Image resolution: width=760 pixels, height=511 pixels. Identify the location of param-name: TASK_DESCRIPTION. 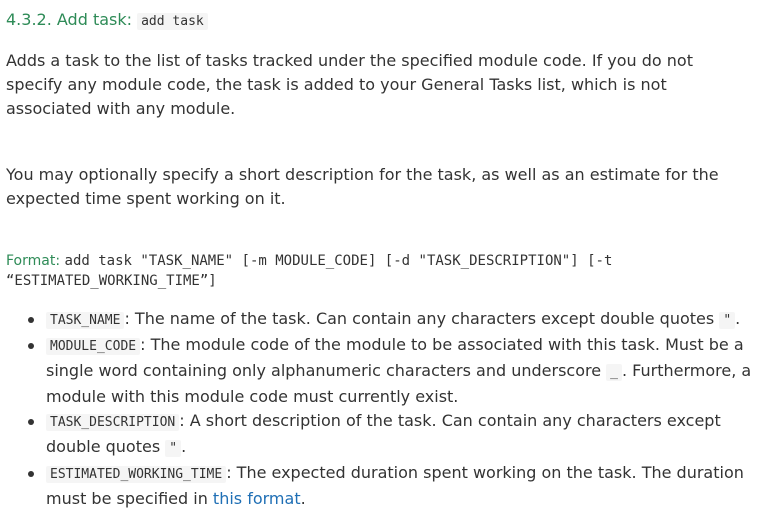
(113, 422).